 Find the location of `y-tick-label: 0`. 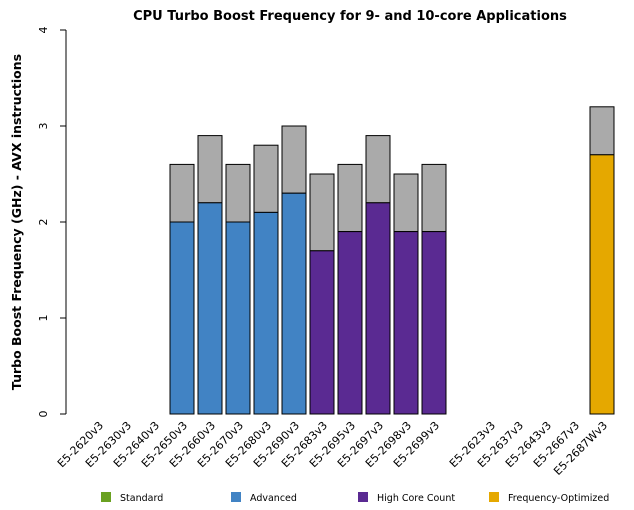

y-tick-label: 0 is located at coordinates (43, 414).